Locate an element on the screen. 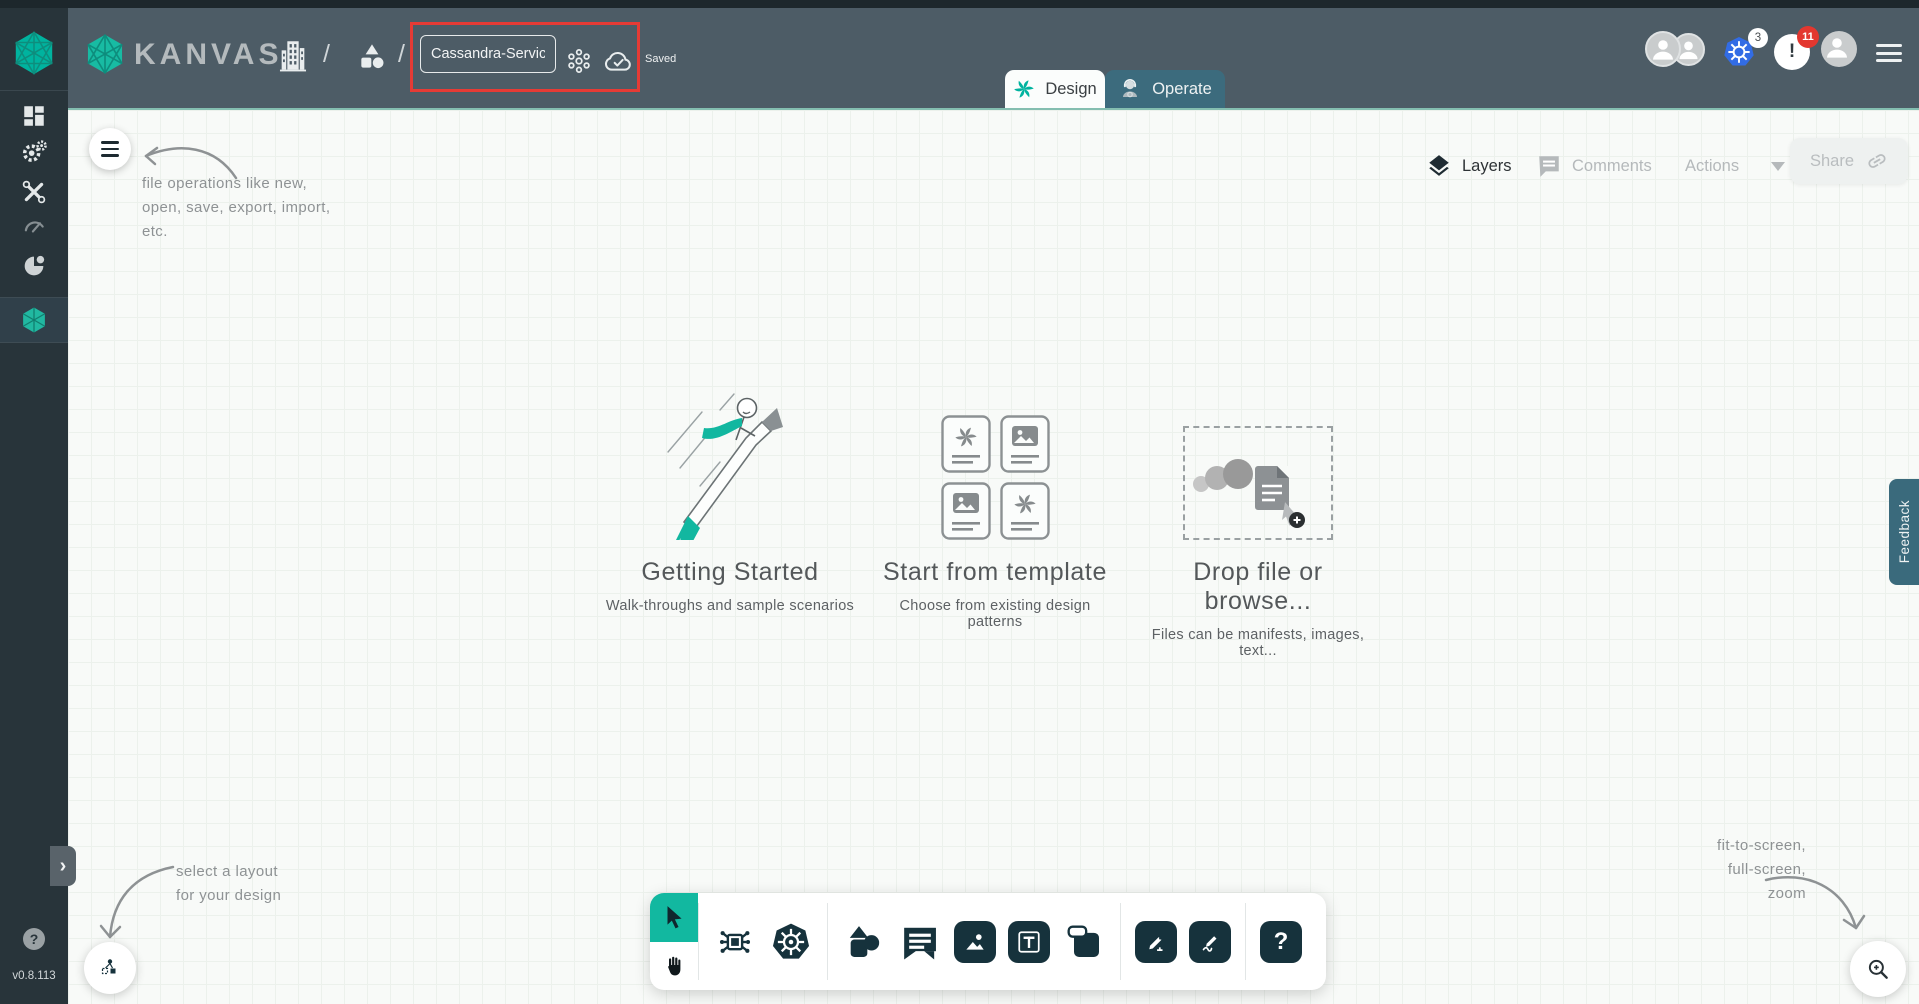 The width and height of the screenshot is (1919, 1004). sidebar-item-performance is located at coordinates (34, 226).